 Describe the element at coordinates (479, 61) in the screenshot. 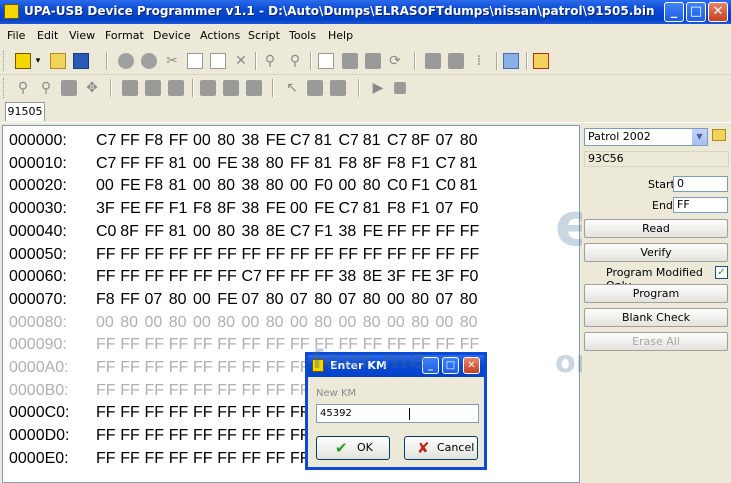

I see `grid-icon: ⁞` at that location.